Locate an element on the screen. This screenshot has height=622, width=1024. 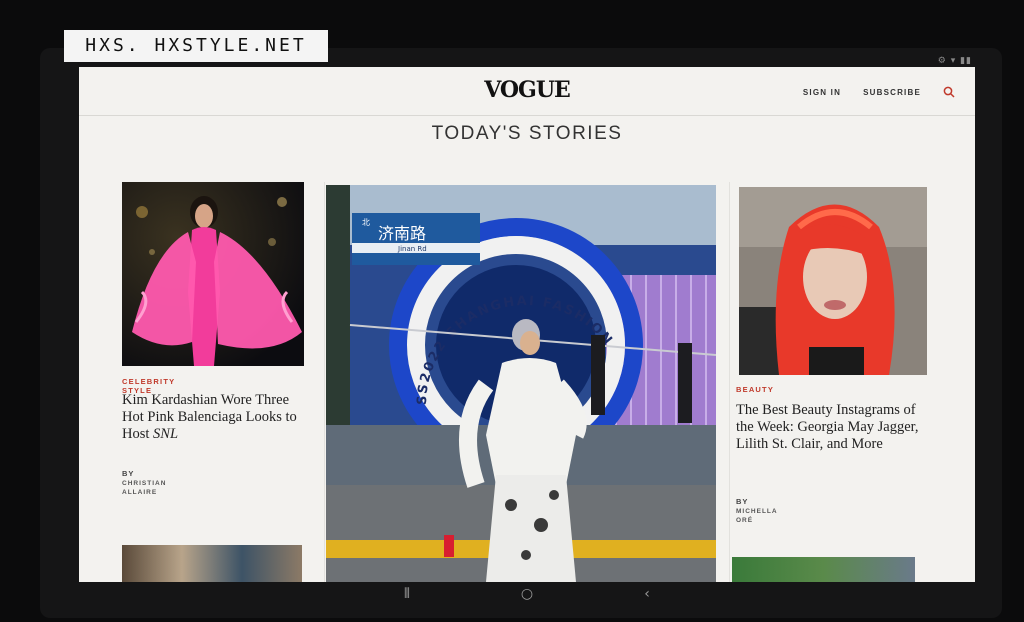
header-links: SIGN IN SUBSCRIBE is located at coordinates (879, 92).